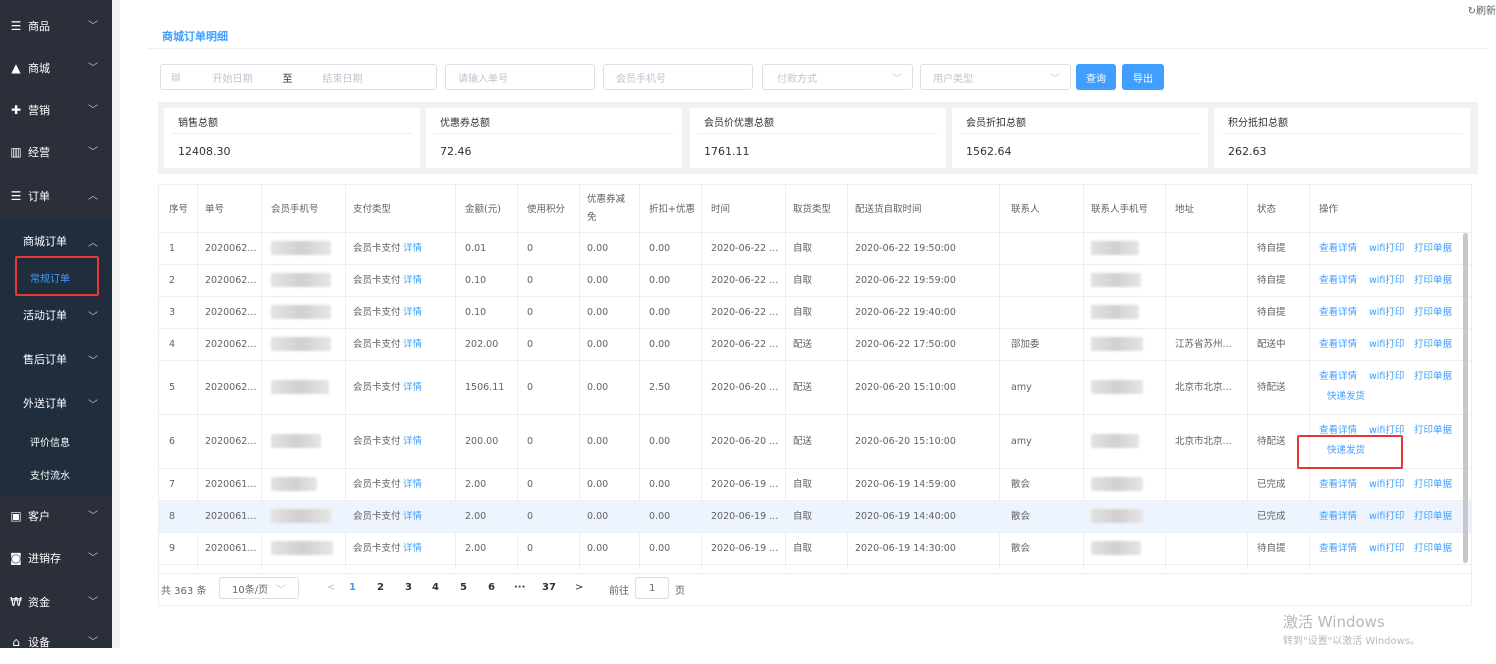 This screenshot has height=664, width=1496. What do you see at coordinates (56, 403) in the screenshot?
I see `sidebar-item-delivery-order: 外送订单 ﹀` at bounding box center [56, 403].